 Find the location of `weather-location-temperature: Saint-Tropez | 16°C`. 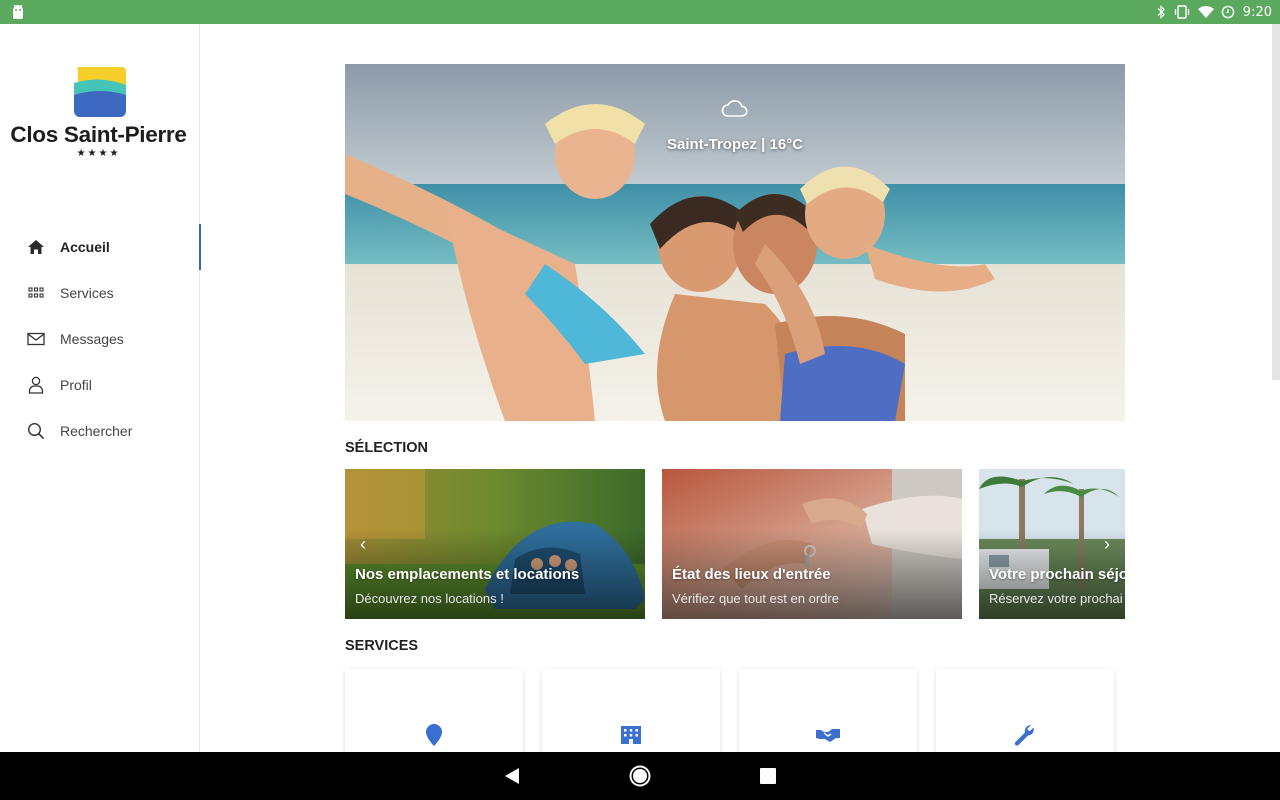

weather-location-temperature: Saint-Tropez | 16°C is located at coordinates (735, 144).